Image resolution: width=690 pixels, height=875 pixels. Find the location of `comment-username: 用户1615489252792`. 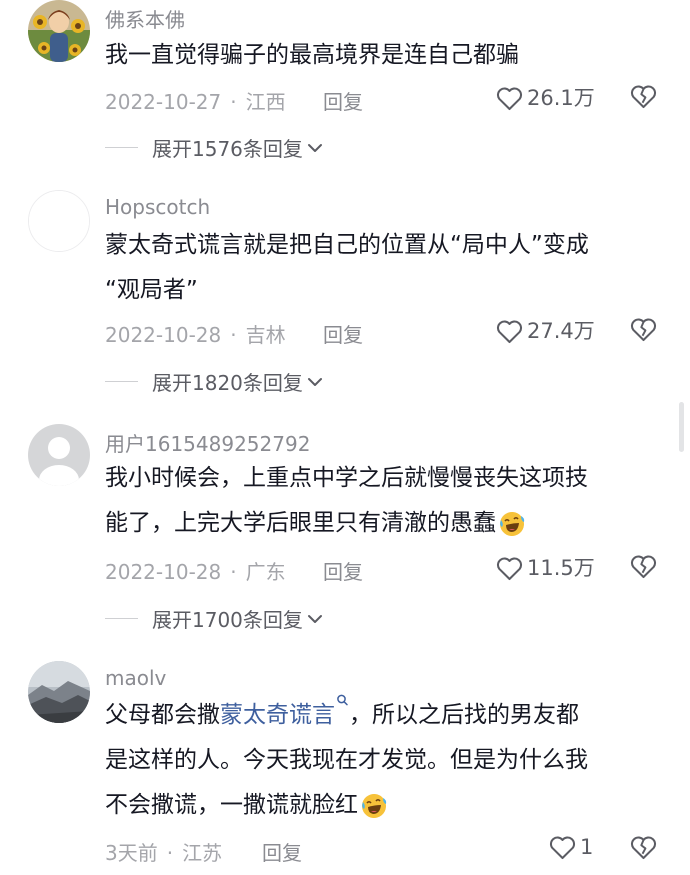

comment-username: 用户1615489252792 is located at coordinates (207, 442).